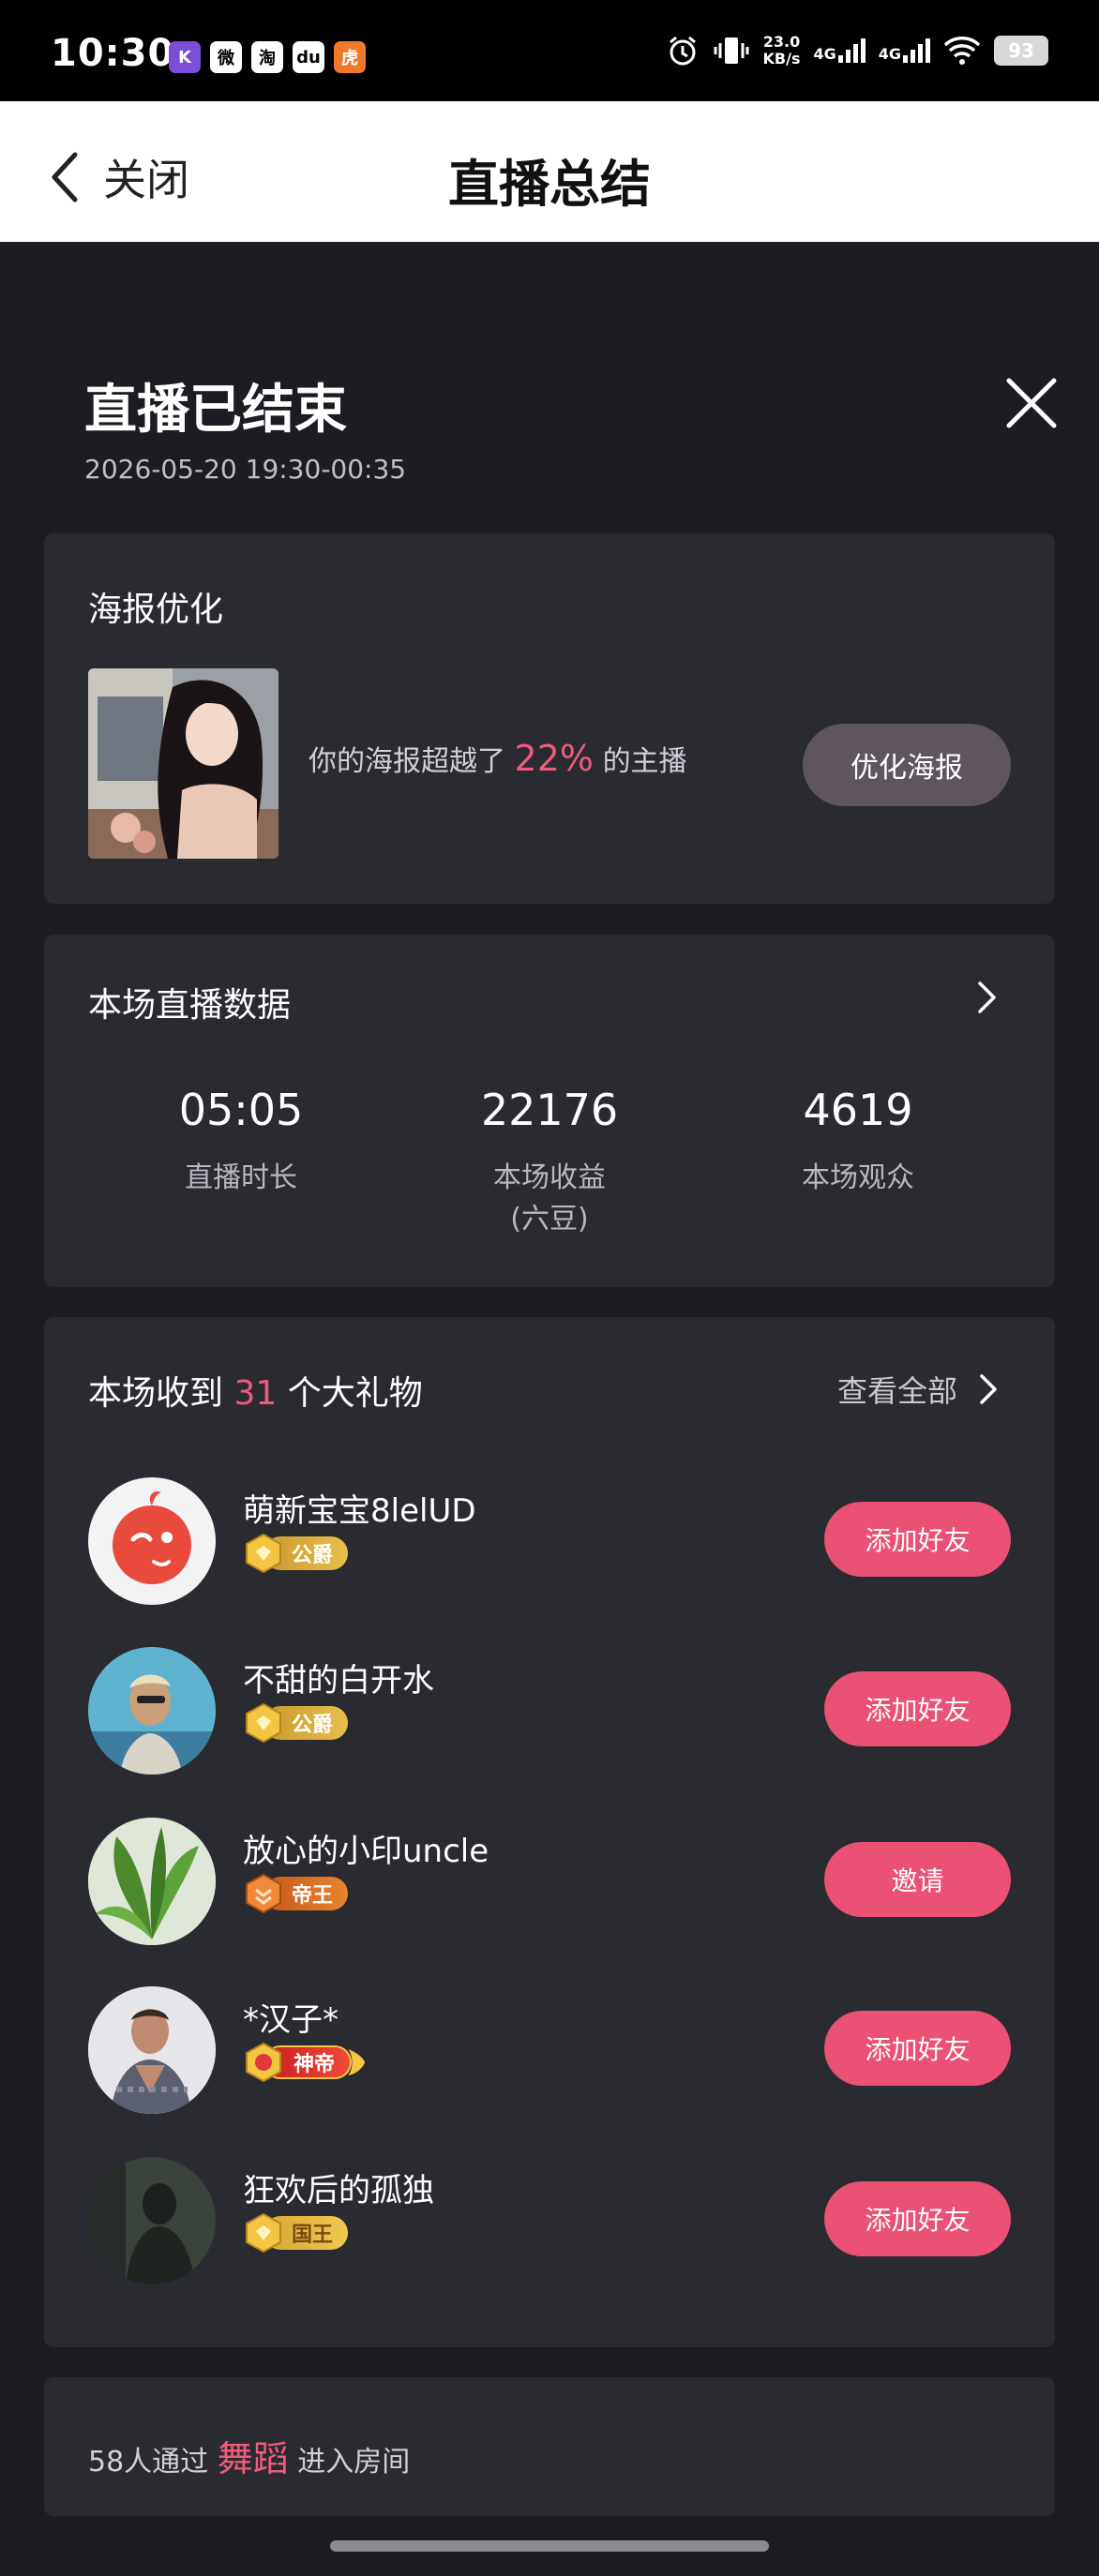 This screenshot has width=1099, height=2576. I want to click on status-app-icons: K 微 淘 du 虎, so click(267, 57).